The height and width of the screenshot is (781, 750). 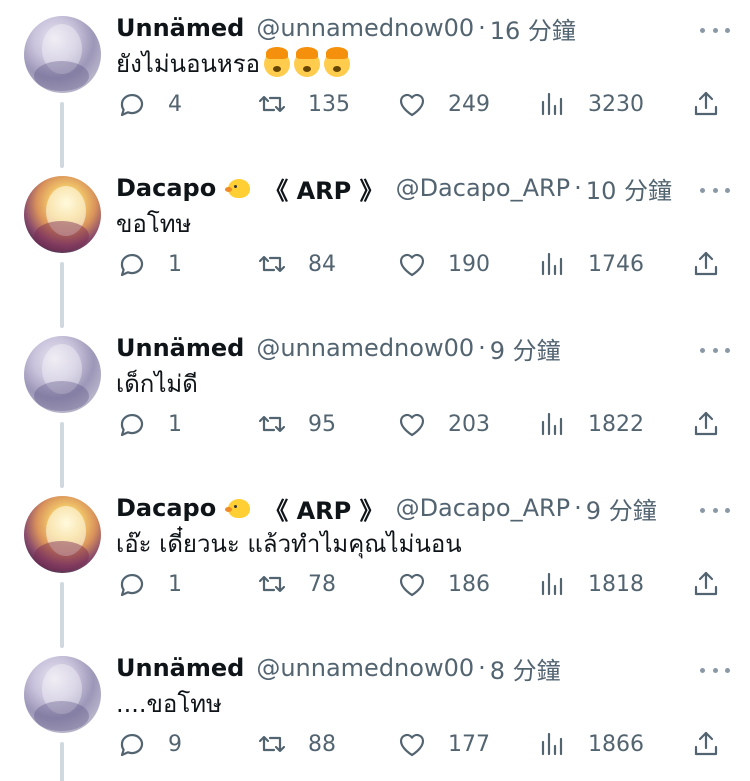 I want to click on timestamp: 16 分鐘, so click(x=533, y=28).